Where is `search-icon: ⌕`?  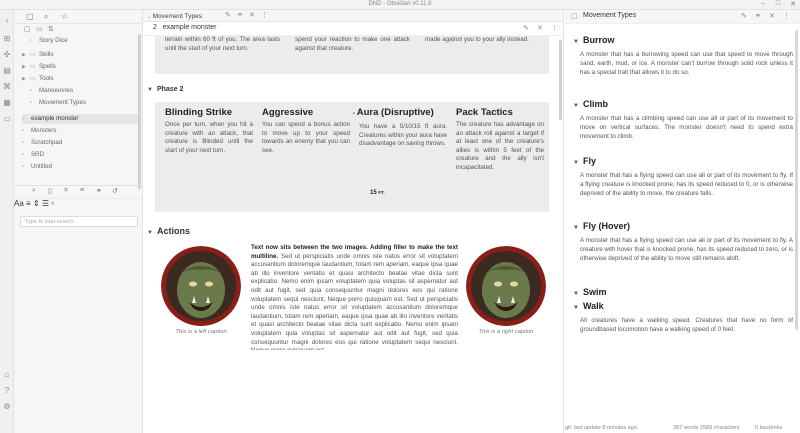 search-icon: ⌕ is located at coordinates (46, 17).